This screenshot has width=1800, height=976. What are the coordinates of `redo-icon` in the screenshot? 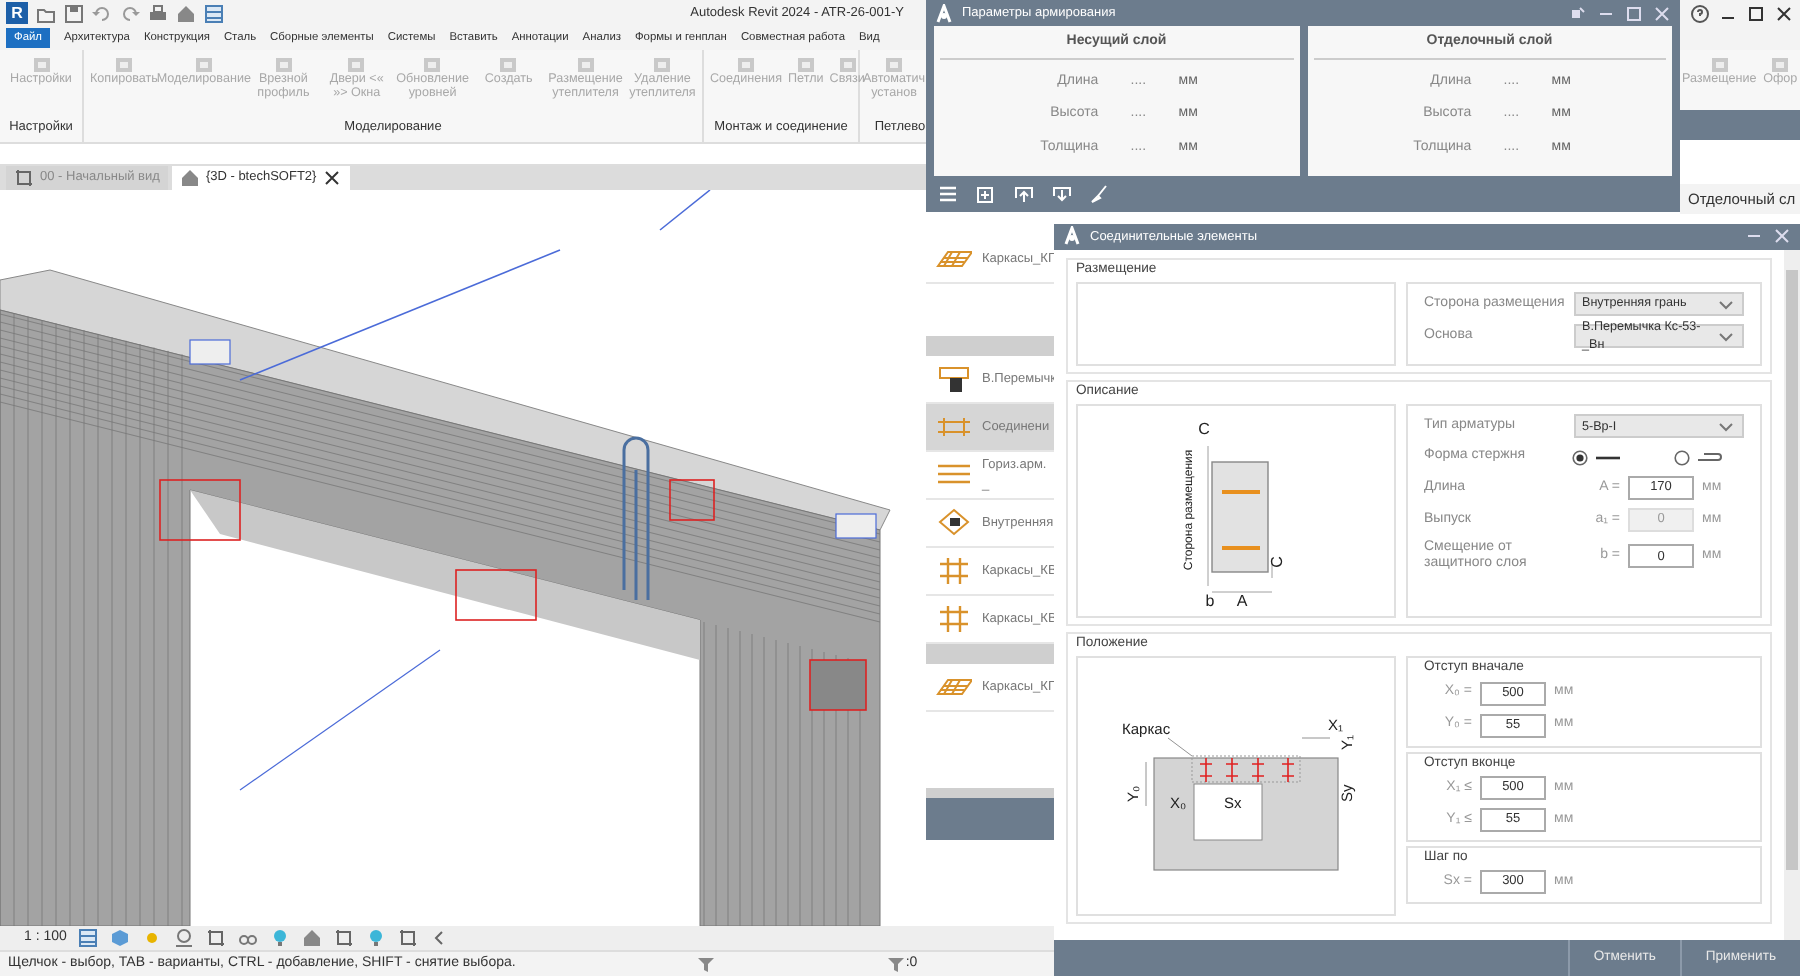 It's located at (130, 13).